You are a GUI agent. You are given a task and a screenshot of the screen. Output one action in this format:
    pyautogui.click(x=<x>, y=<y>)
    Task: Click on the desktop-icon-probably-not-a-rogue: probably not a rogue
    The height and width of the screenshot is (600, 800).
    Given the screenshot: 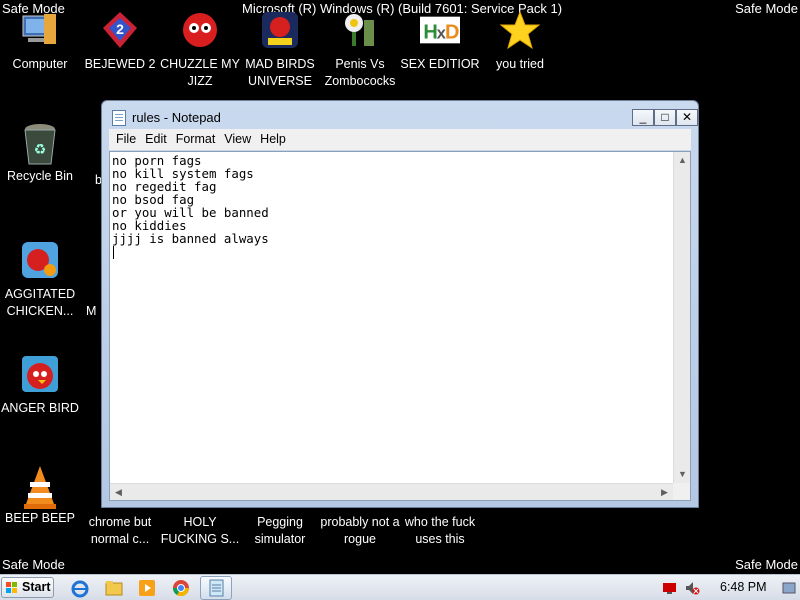 What is the action you would take?
    pyautogui.click(x=360, y=531)
    